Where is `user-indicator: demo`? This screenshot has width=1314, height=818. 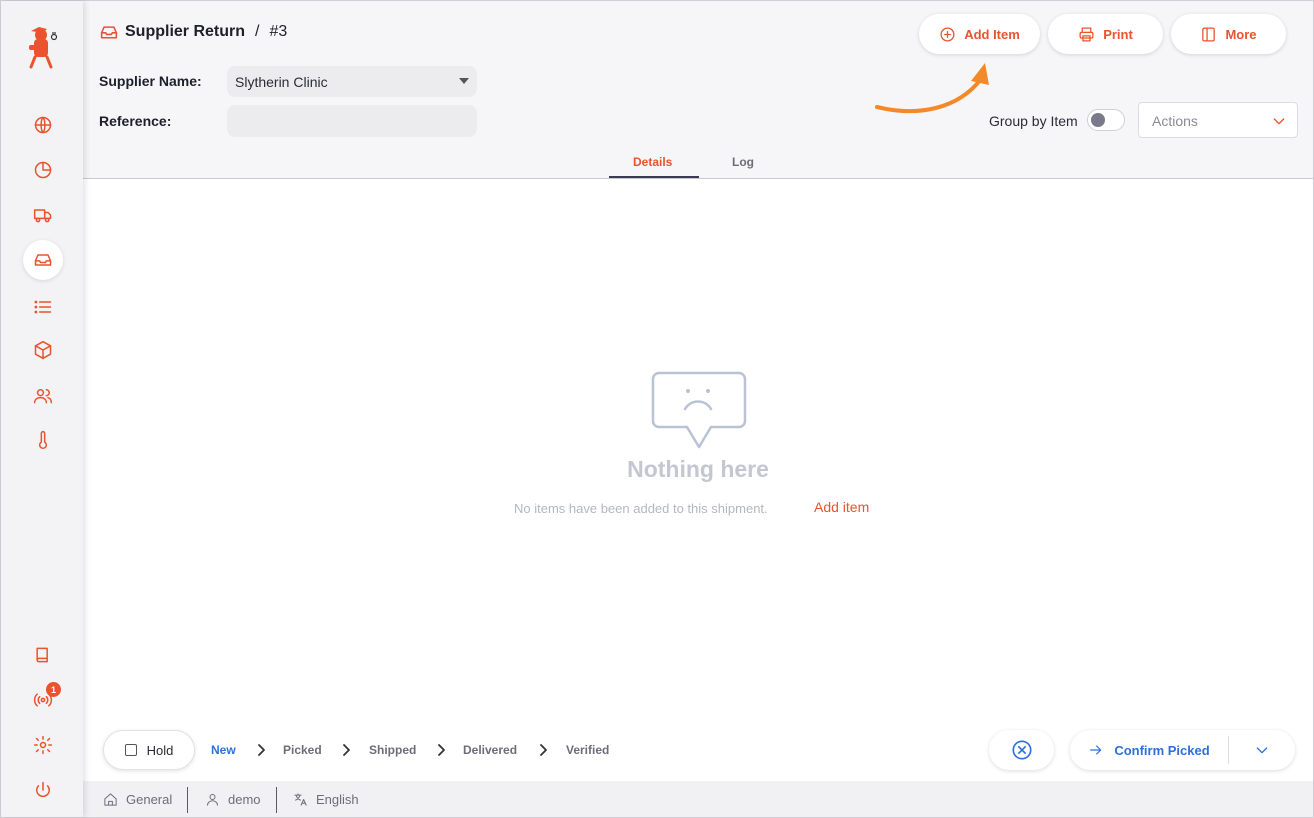
user-indicator: demo is located at coordinates (233, 799).